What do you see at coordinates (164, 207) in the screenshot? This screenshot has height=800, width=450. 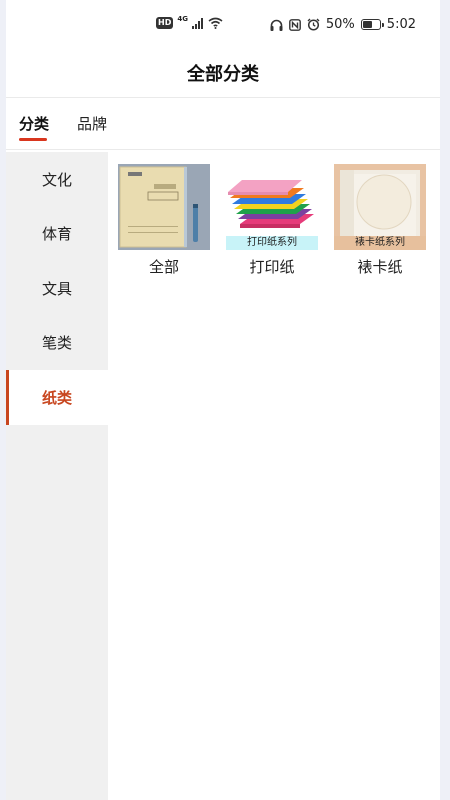 I see `notebook-thumbnail` at bounding box center [164, 207].